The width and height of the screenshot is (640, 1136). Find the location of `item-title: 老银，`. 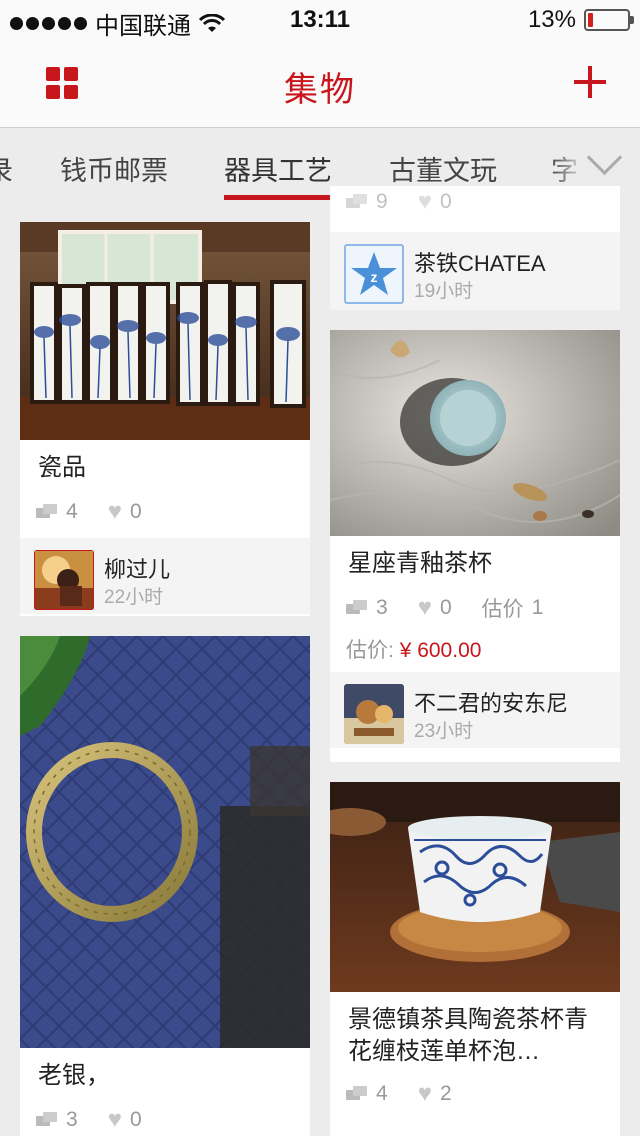

item-title: 老银， is located at coordinates (74, 1075).